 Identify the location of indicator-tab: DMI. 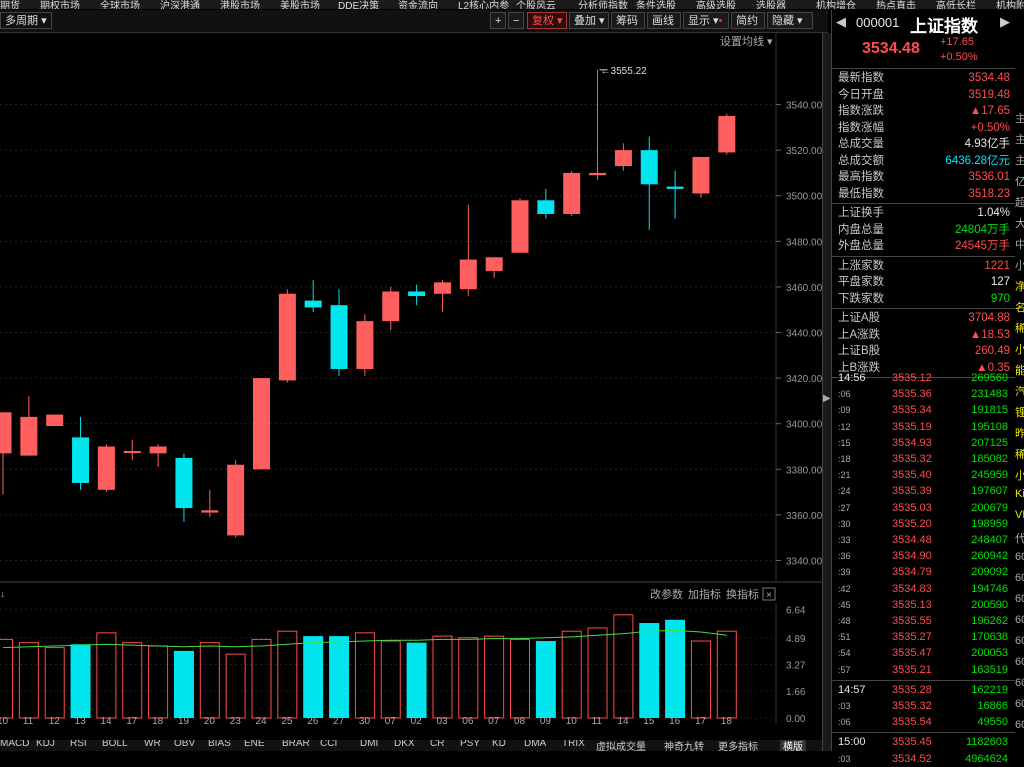
(369, 744).